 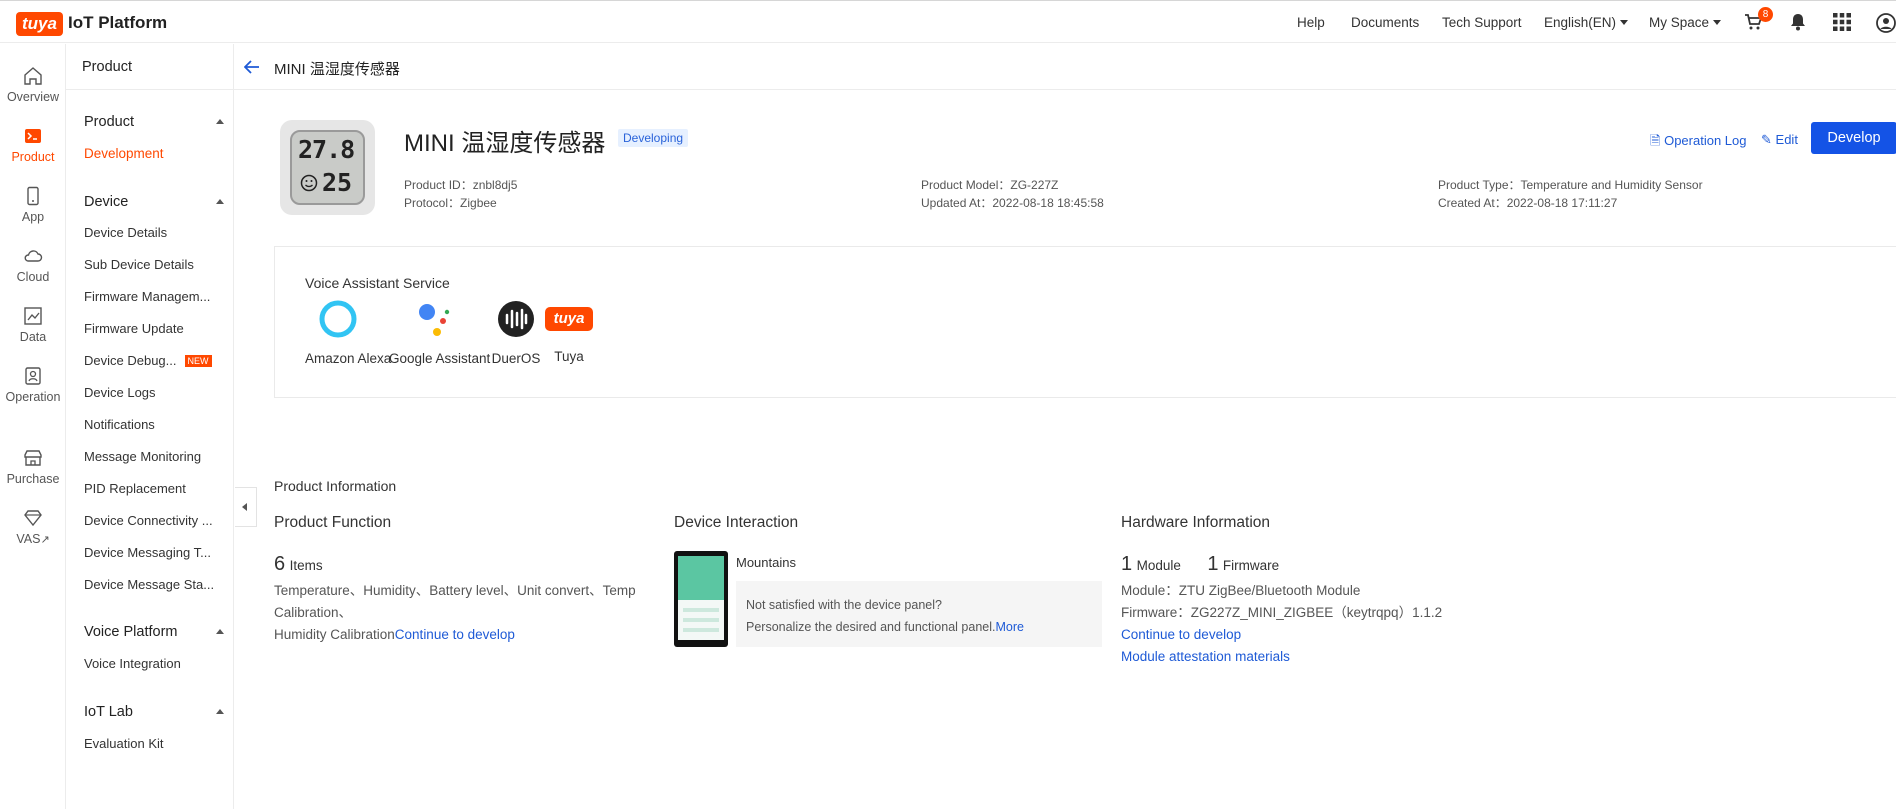 What do you see at coordinates (106, 202) in the screenshot?
I see `section-label: Device` at bounding box center [106, 202].